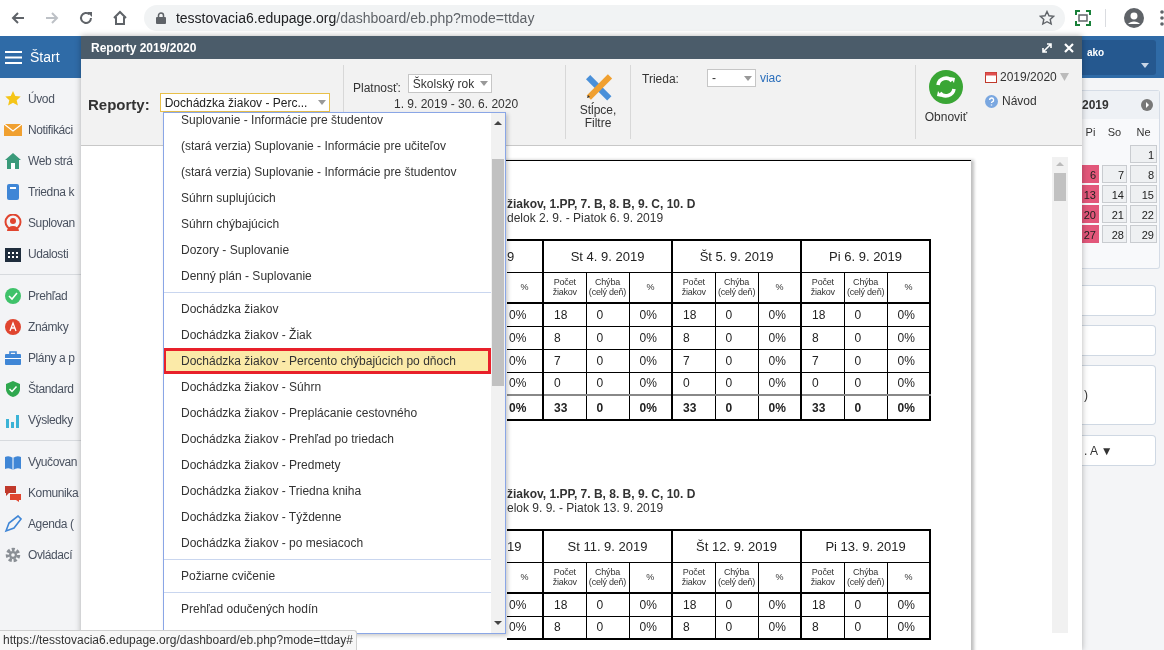  Describe the element at coordinates (13, 295) in the screenshot. I see `check-circle-icon` at that location.